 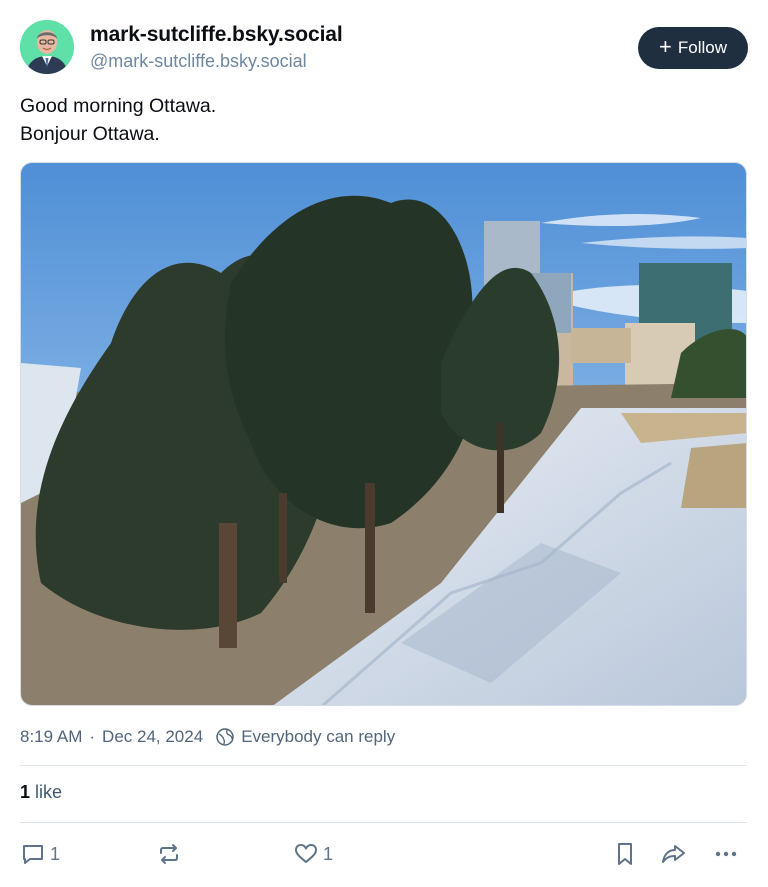 I want to click on share-icon, so click(x=673, y=854).